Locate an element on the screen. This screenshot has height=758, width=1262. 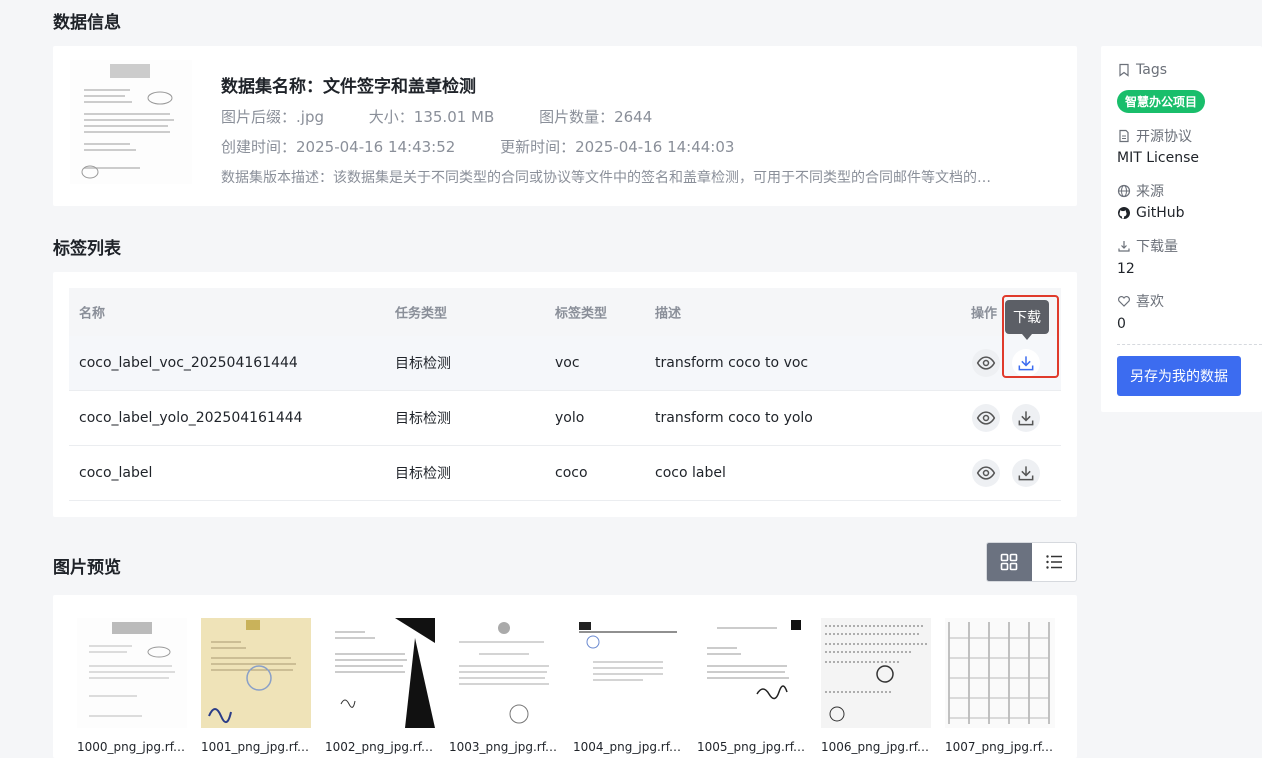
likes-value: 0 is located at coordinates (1121, 324).